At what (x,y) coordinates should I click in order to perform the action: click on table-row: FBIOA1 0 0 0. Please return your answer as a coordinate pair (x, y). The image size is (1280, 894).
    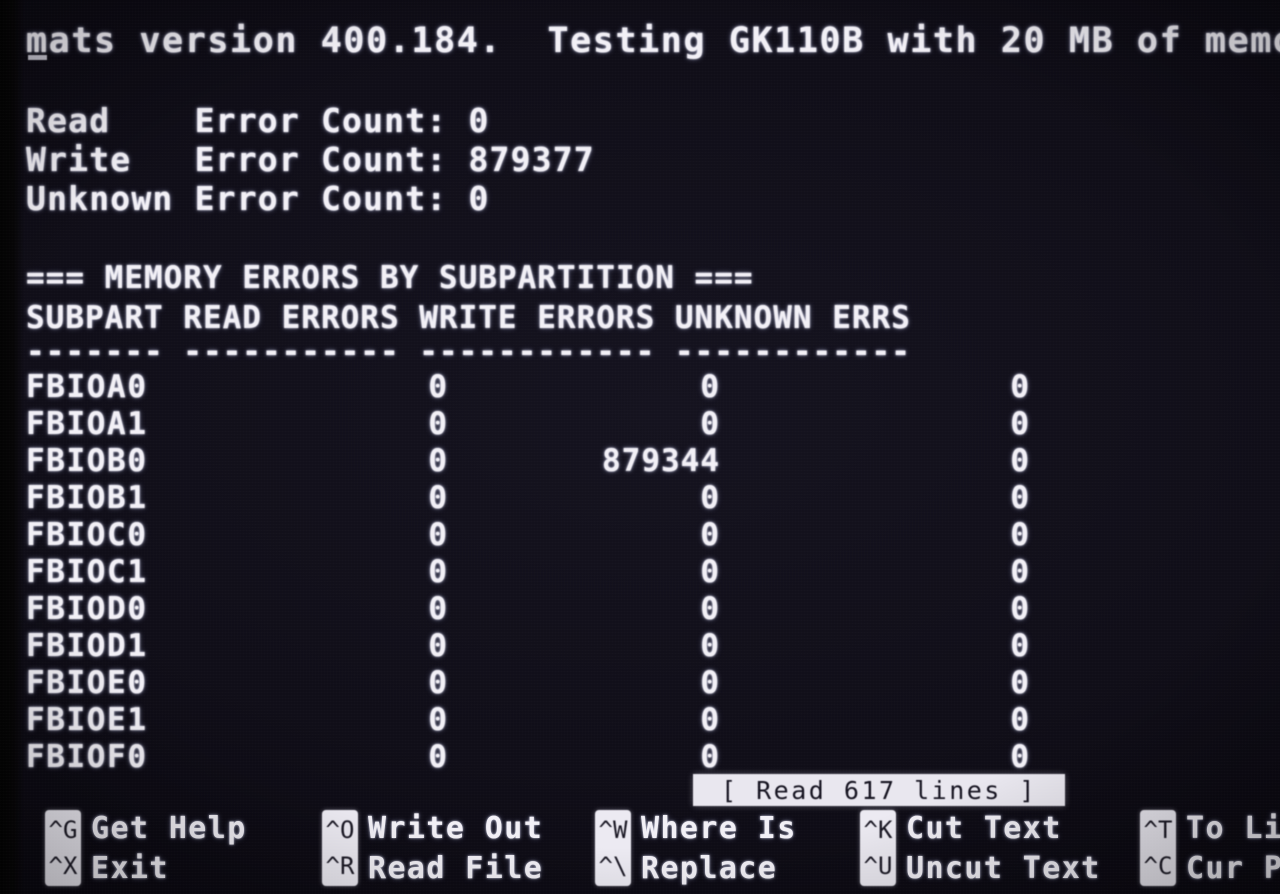
    Looking at the image, I should click on (520, 426).